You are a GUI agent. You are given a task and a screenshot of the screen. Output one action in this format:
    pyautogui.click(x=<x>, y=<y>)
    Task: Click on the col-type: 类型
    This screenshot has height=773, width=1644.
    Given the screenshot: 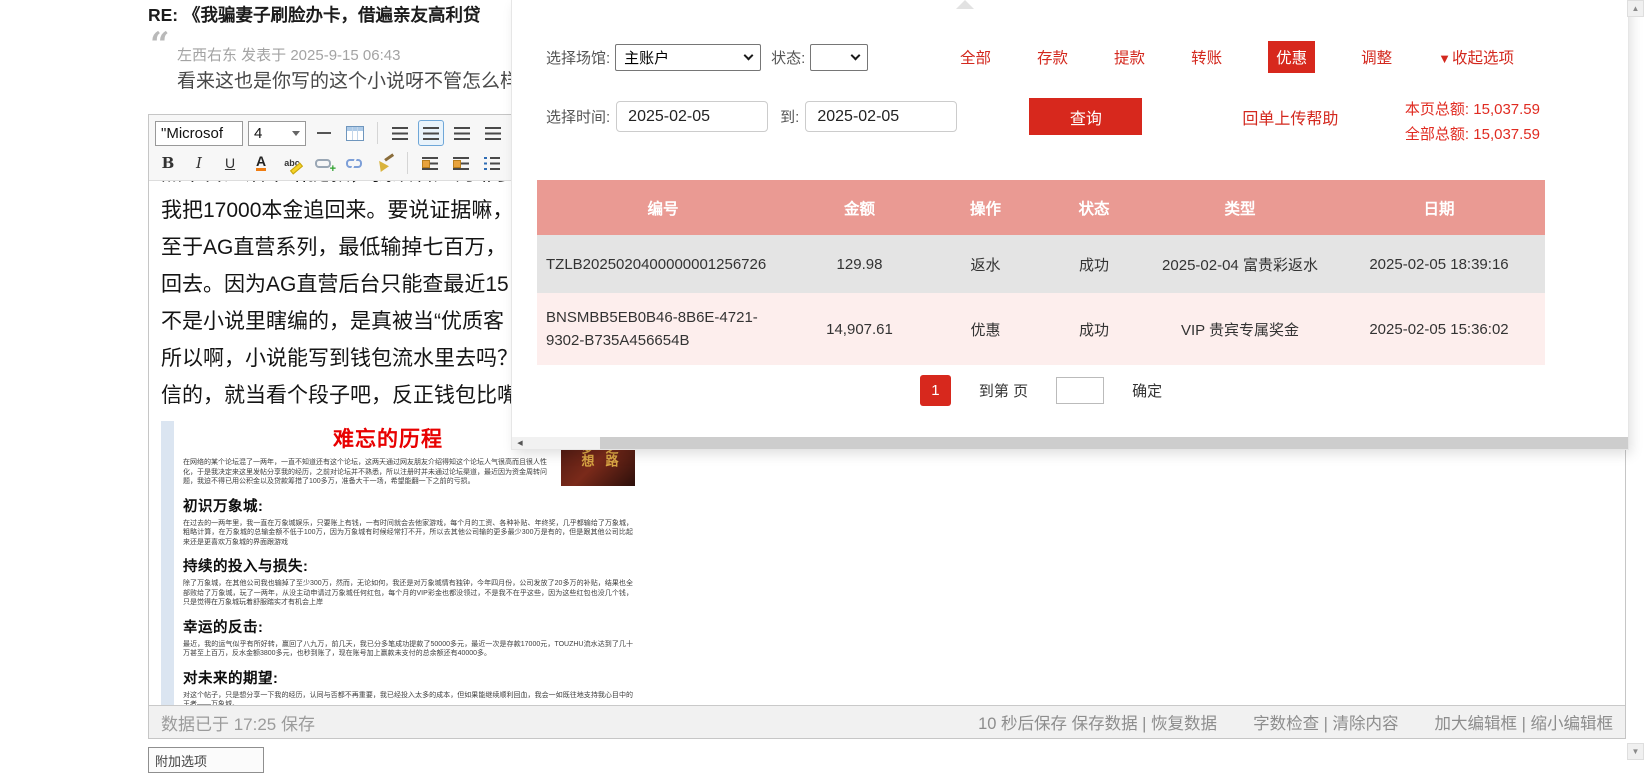 What is the action you would take?
    pyautogui.click(x=1240, y=207)
    